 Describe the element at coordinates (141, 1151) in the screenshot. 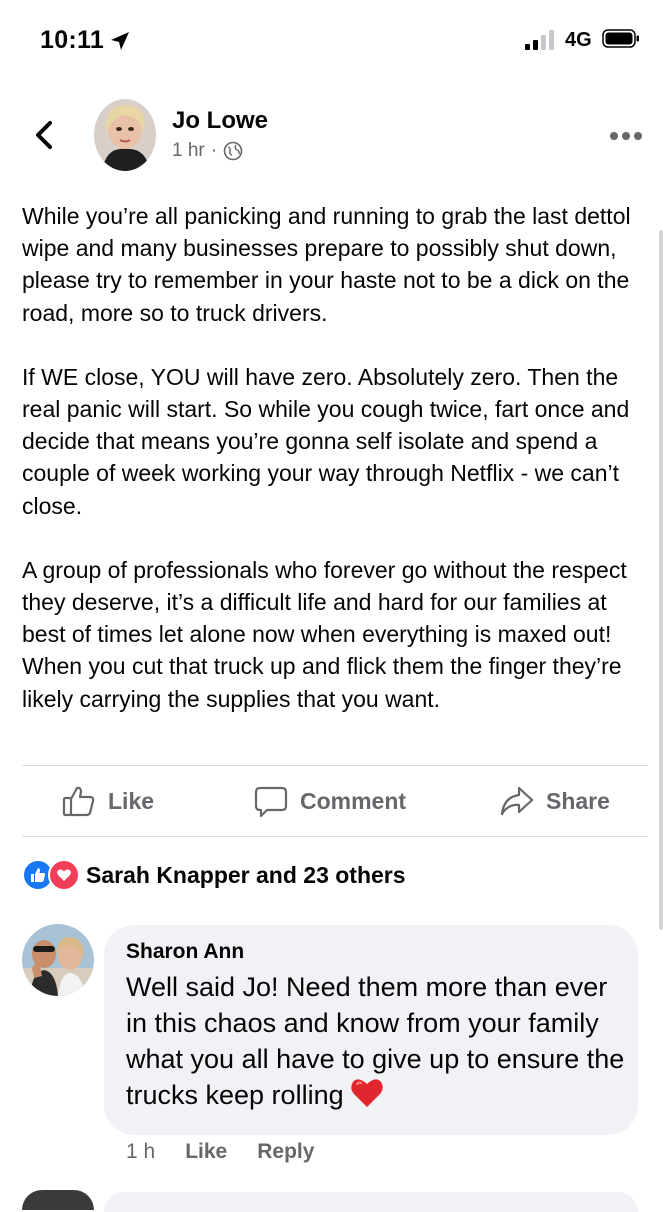

I see `comment-time: 1 h` at that location.